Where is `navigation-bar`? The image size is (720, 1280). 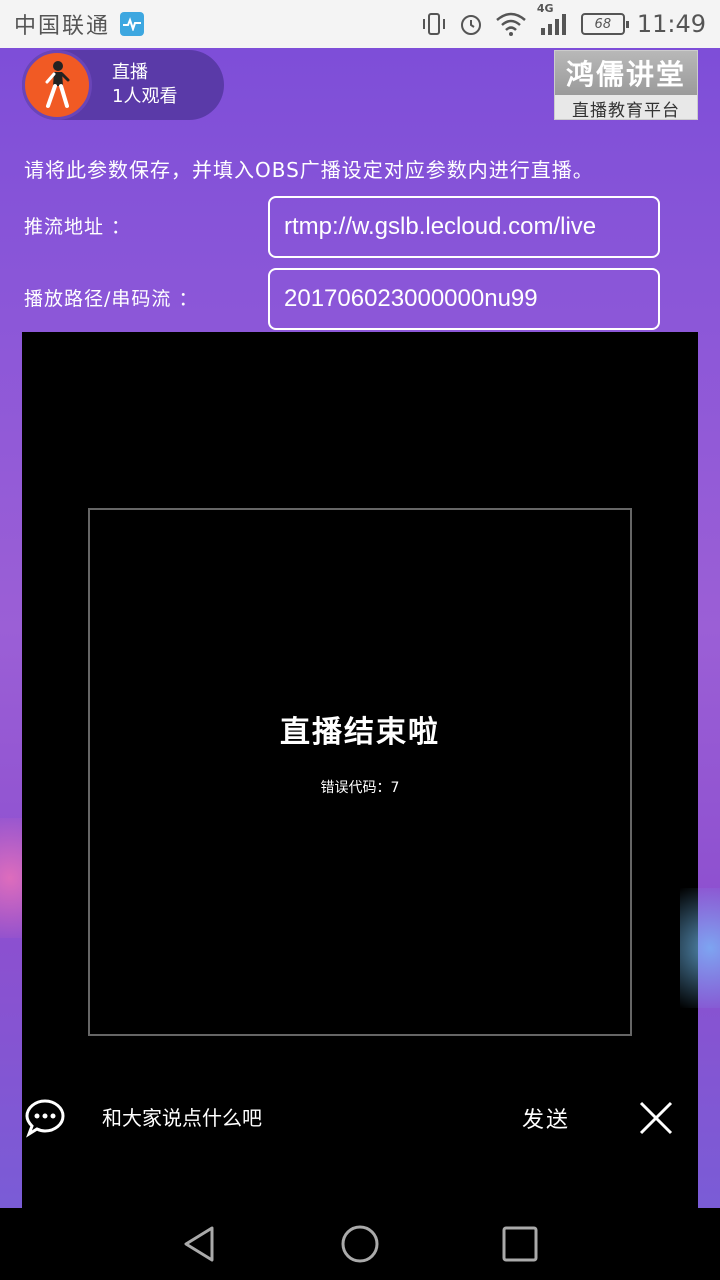 navigation-bar is located at coordinates (360, 1244).